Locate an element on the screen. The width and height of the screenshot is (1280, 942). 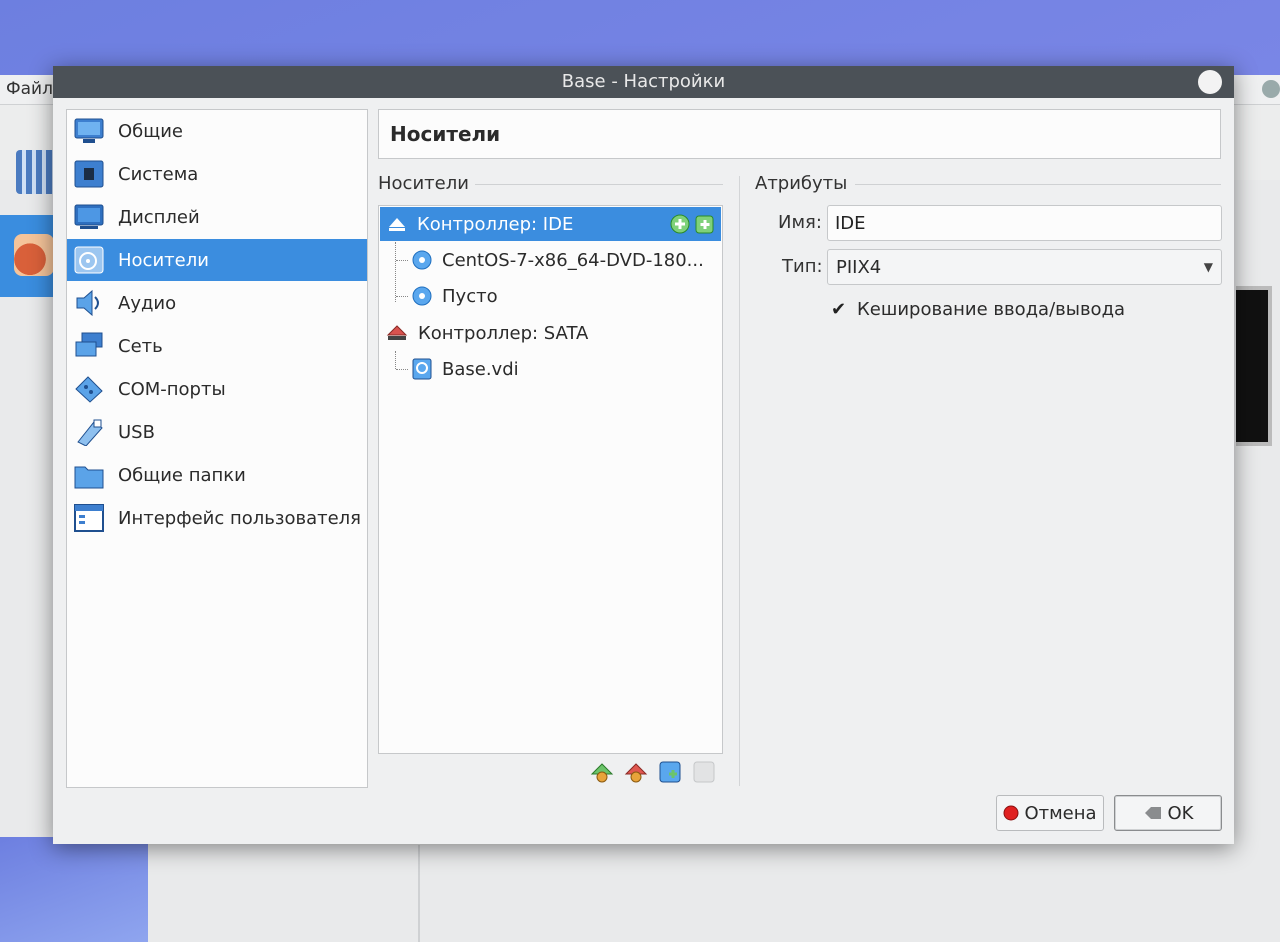
nav-item-label: COM-порты is located at coordinates (172, 389).